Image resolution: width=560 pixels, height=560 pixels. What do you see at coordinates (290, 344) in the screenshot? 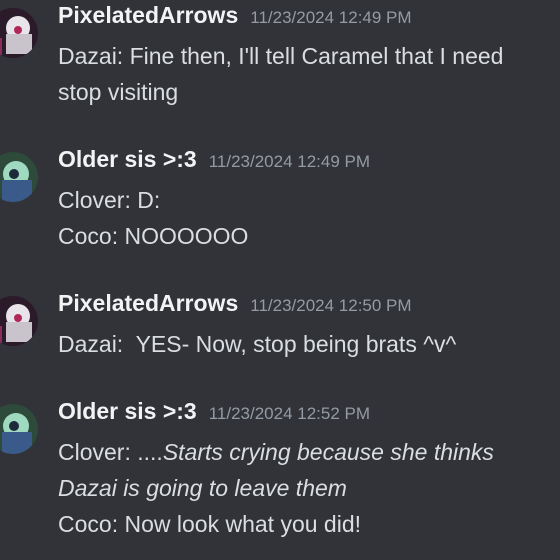
I see `line-text: YES- Now, stop being brats ^v^` at bounding box center [290, 344].